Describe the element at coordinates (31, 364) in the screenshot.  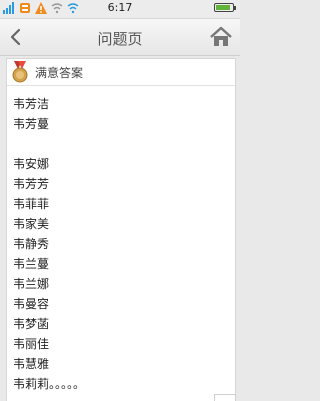
I see `answer-line: 韦慧雅` at that location.